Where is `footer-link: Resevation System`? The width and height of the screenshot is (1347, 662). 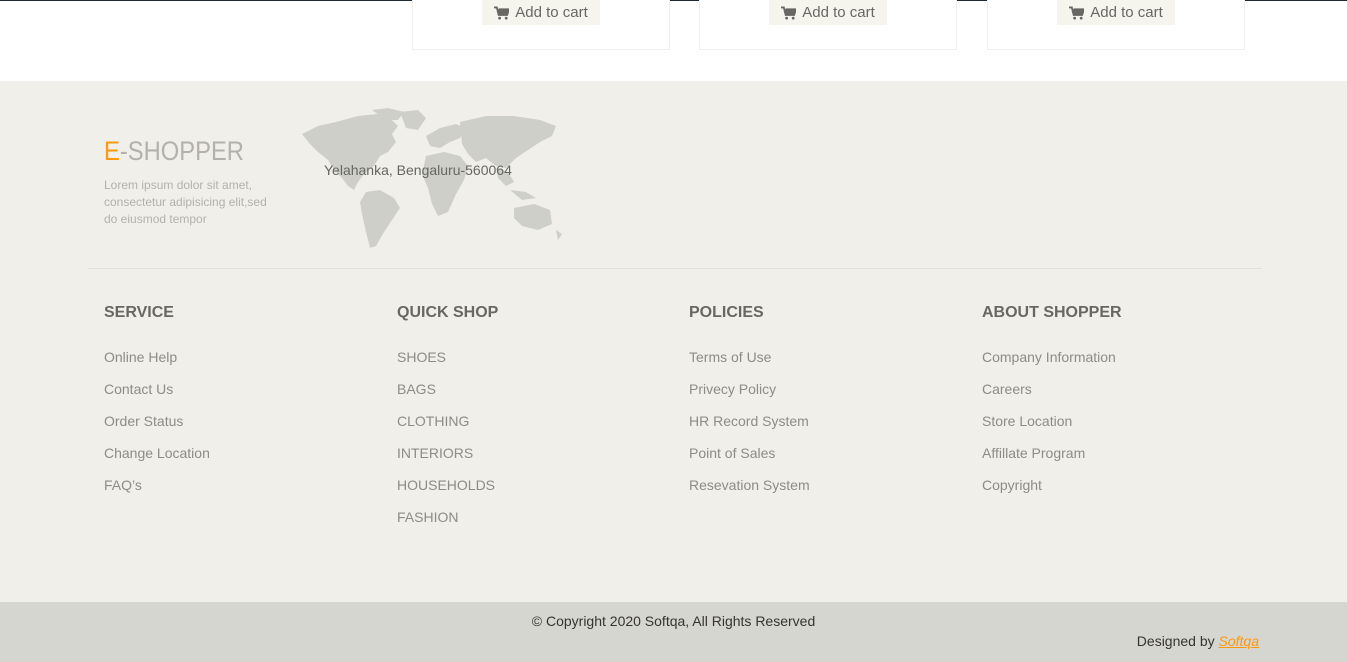
footer-link: Resevation System is located at coordinates (749, 485).